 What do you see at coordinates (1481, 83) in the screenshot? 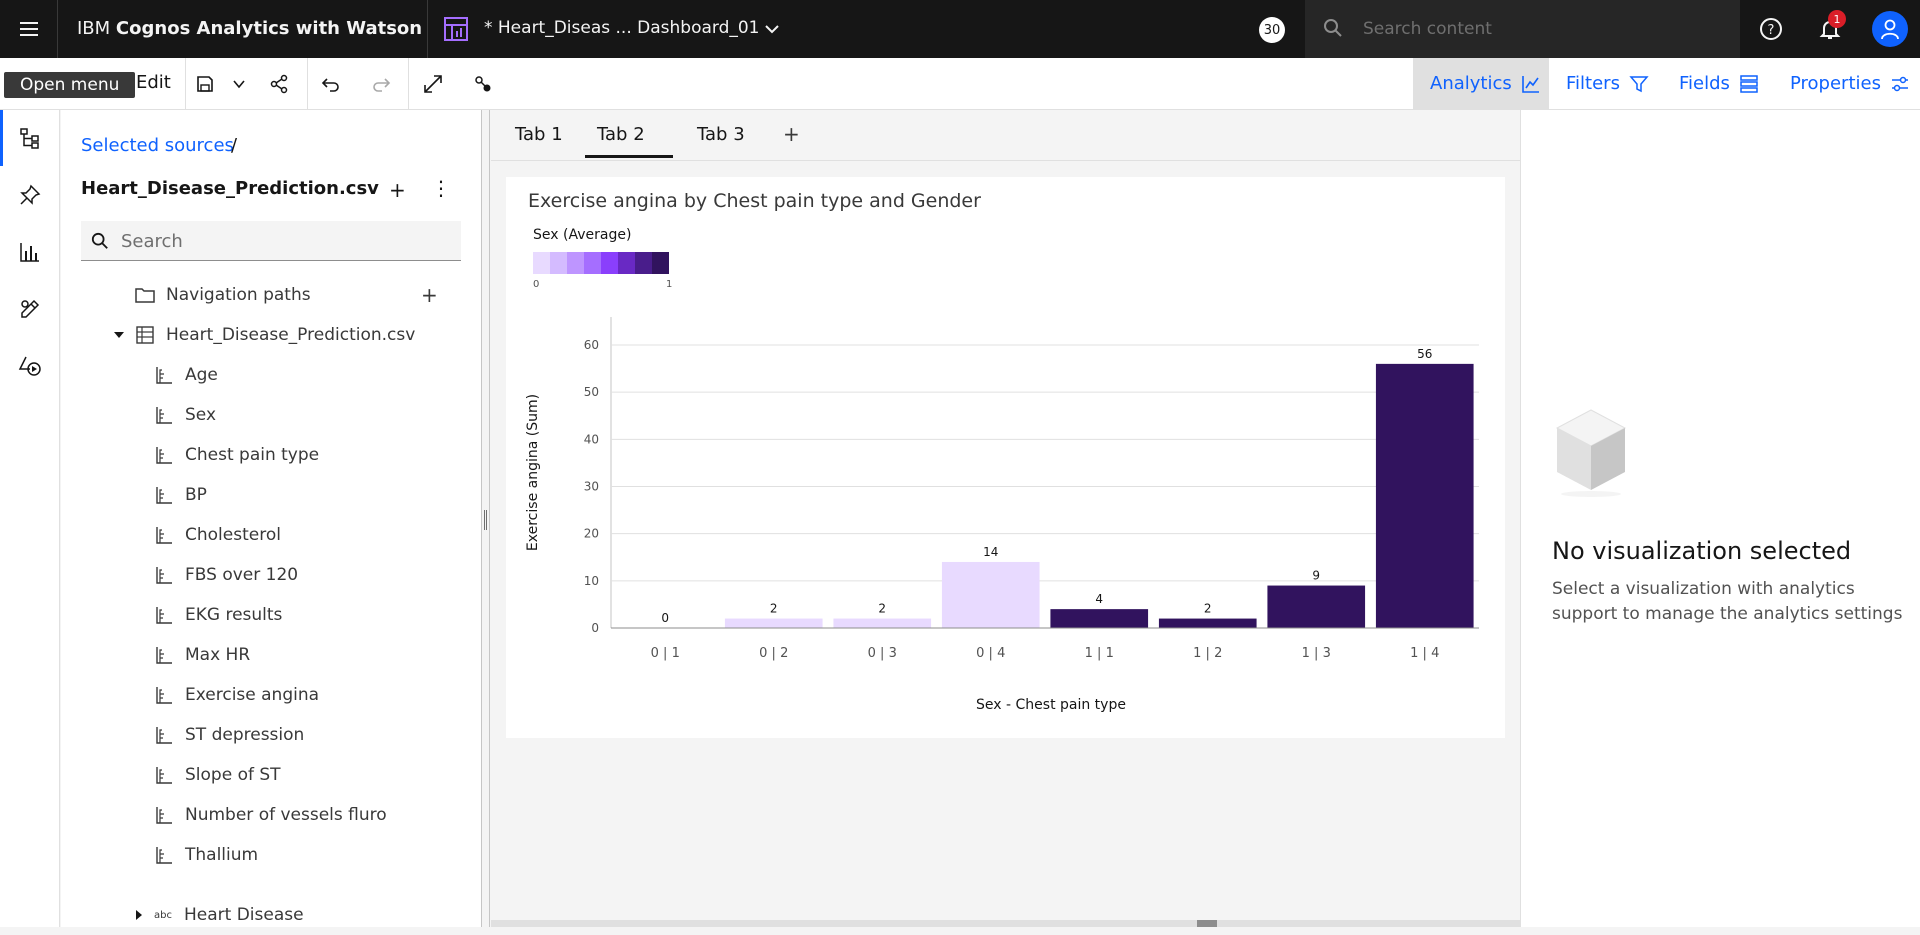
I see `analytics-button: Analytics` at bounding box center [1481, 83].